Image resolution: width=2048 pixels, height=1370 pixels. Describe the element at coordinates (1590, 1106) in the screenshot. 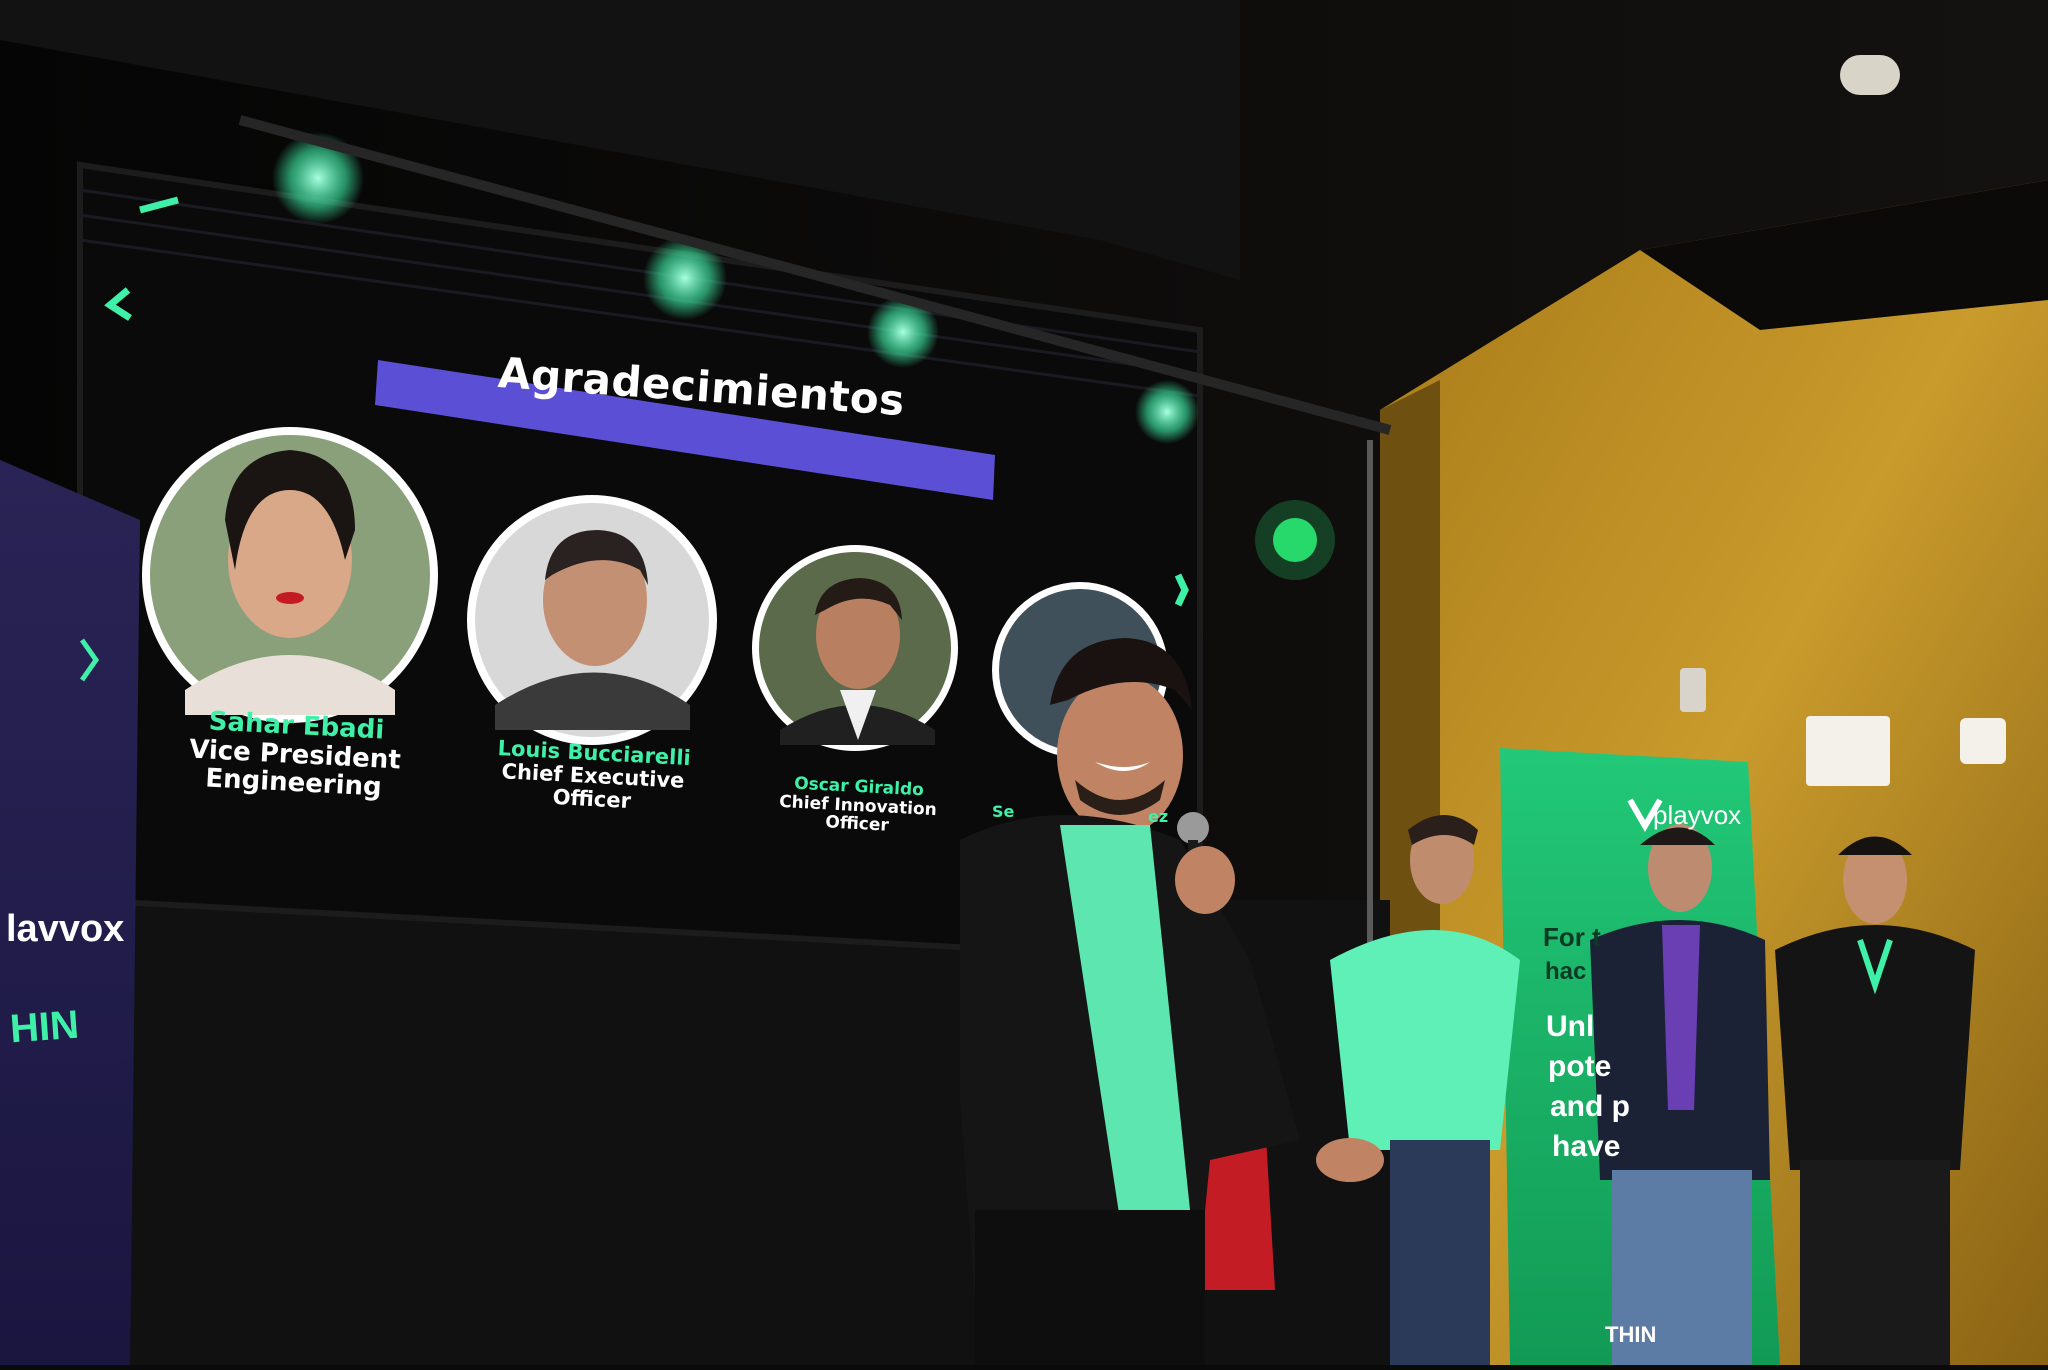

I see `right-banner-line5: and p` at that location.